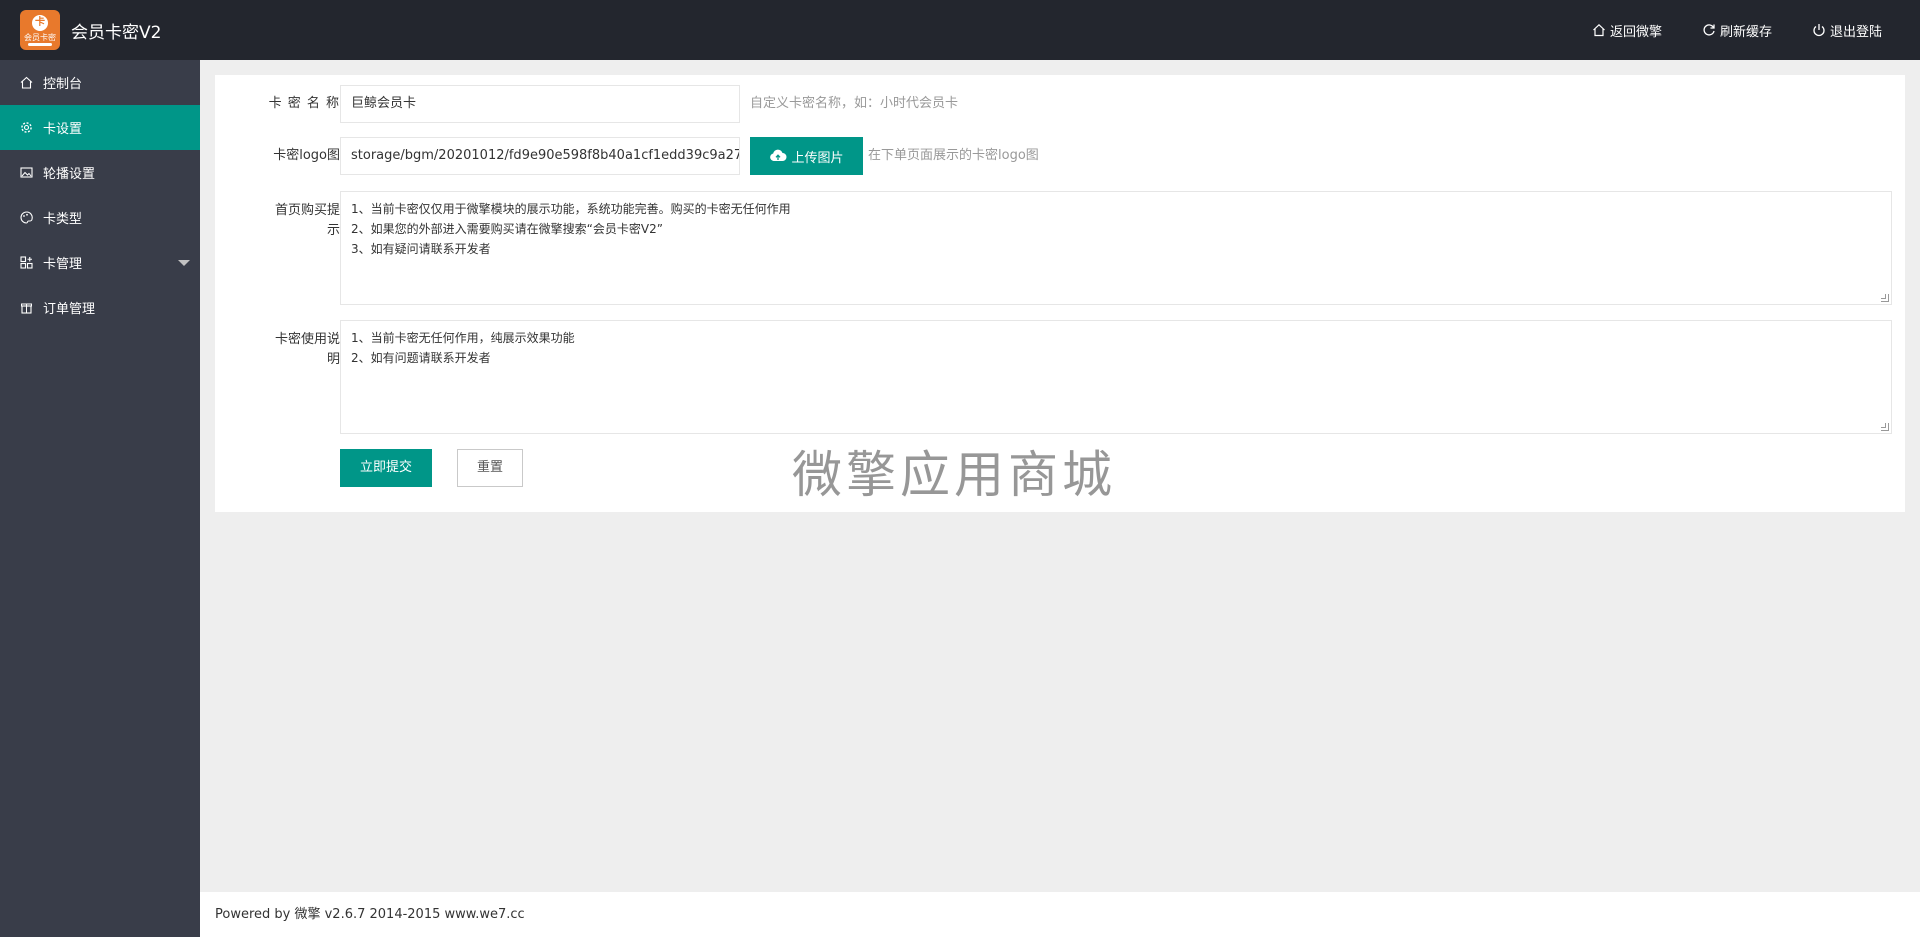 This screenshot has height=937, width=1920. What do you see at coordinates (100, 498) in the screenshot?
I see `sidebar: 控制台 卡设置 轮播设置 卡类型 卡管理 订单管理` at bounding box center [100, 498].